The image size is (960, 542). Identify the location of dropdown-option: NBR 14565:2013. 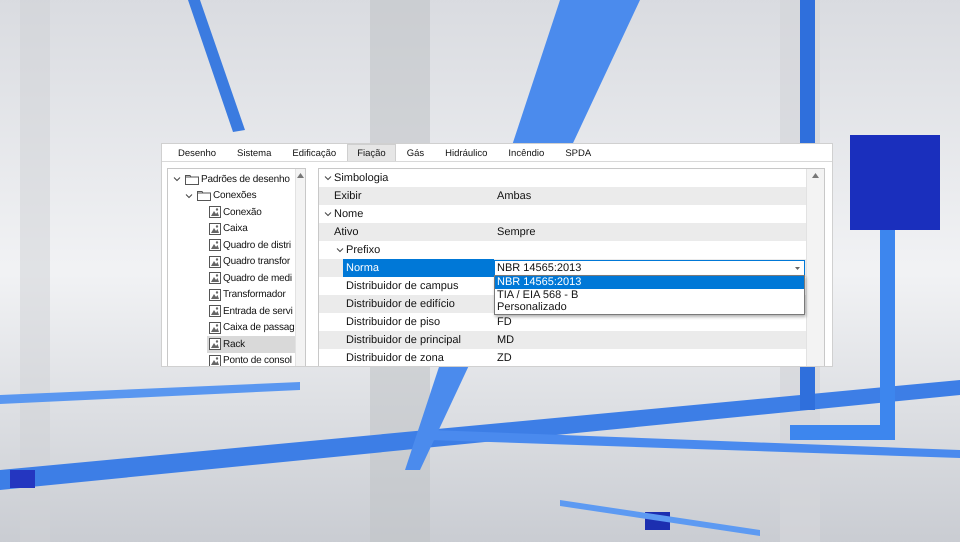
(649, 282).